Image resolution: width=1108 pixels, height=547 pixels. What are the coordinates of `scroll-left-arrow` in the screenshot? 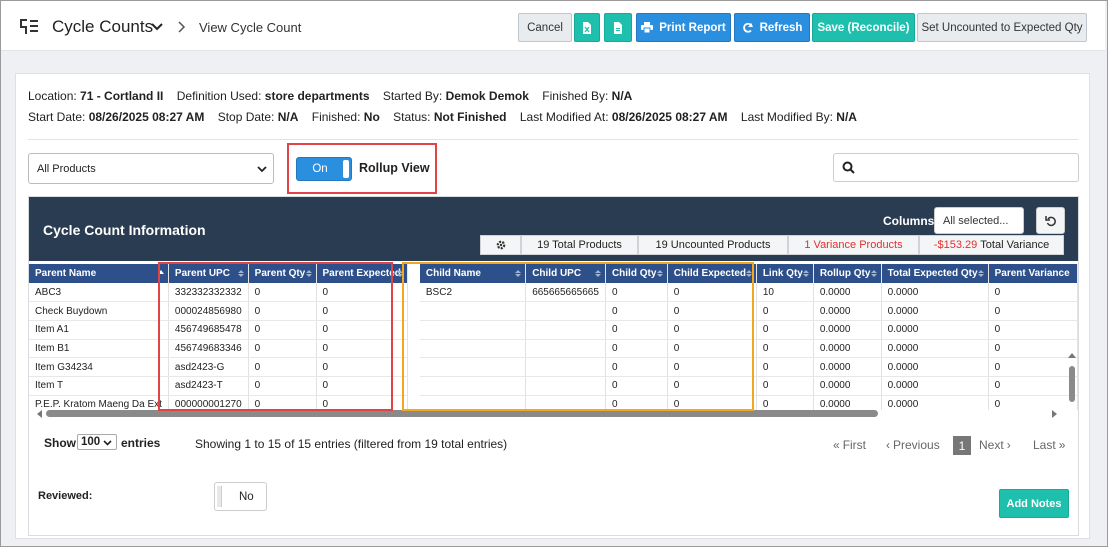 It's located at (39, 414).